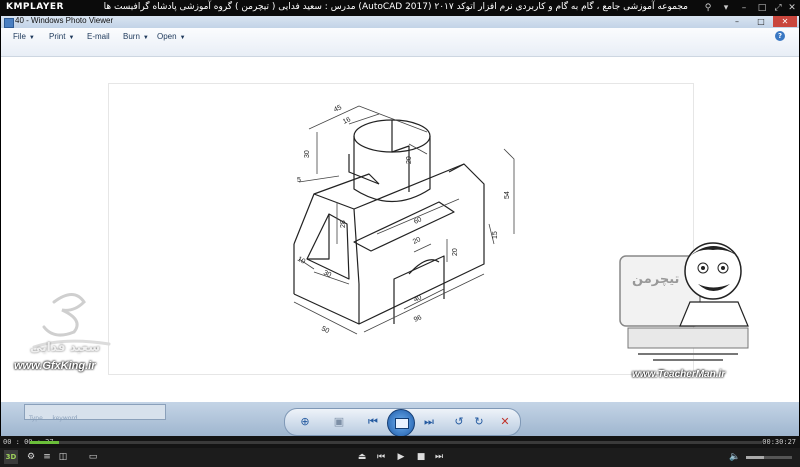 This screenshot has width=800, height=467. I want to click on fullscreen-icon: ⤢, so click(778, 8).